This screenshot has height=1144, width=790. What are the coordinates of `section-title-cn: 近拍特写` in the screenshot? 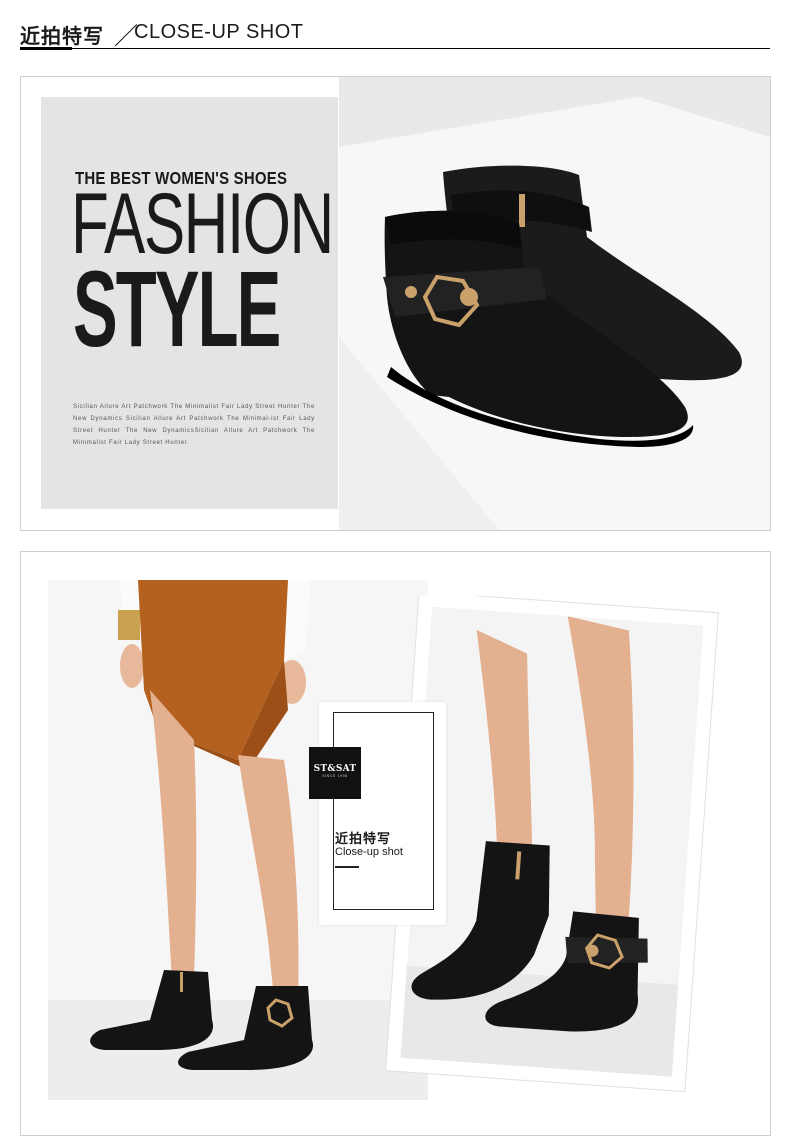 It's located at (62, 37).